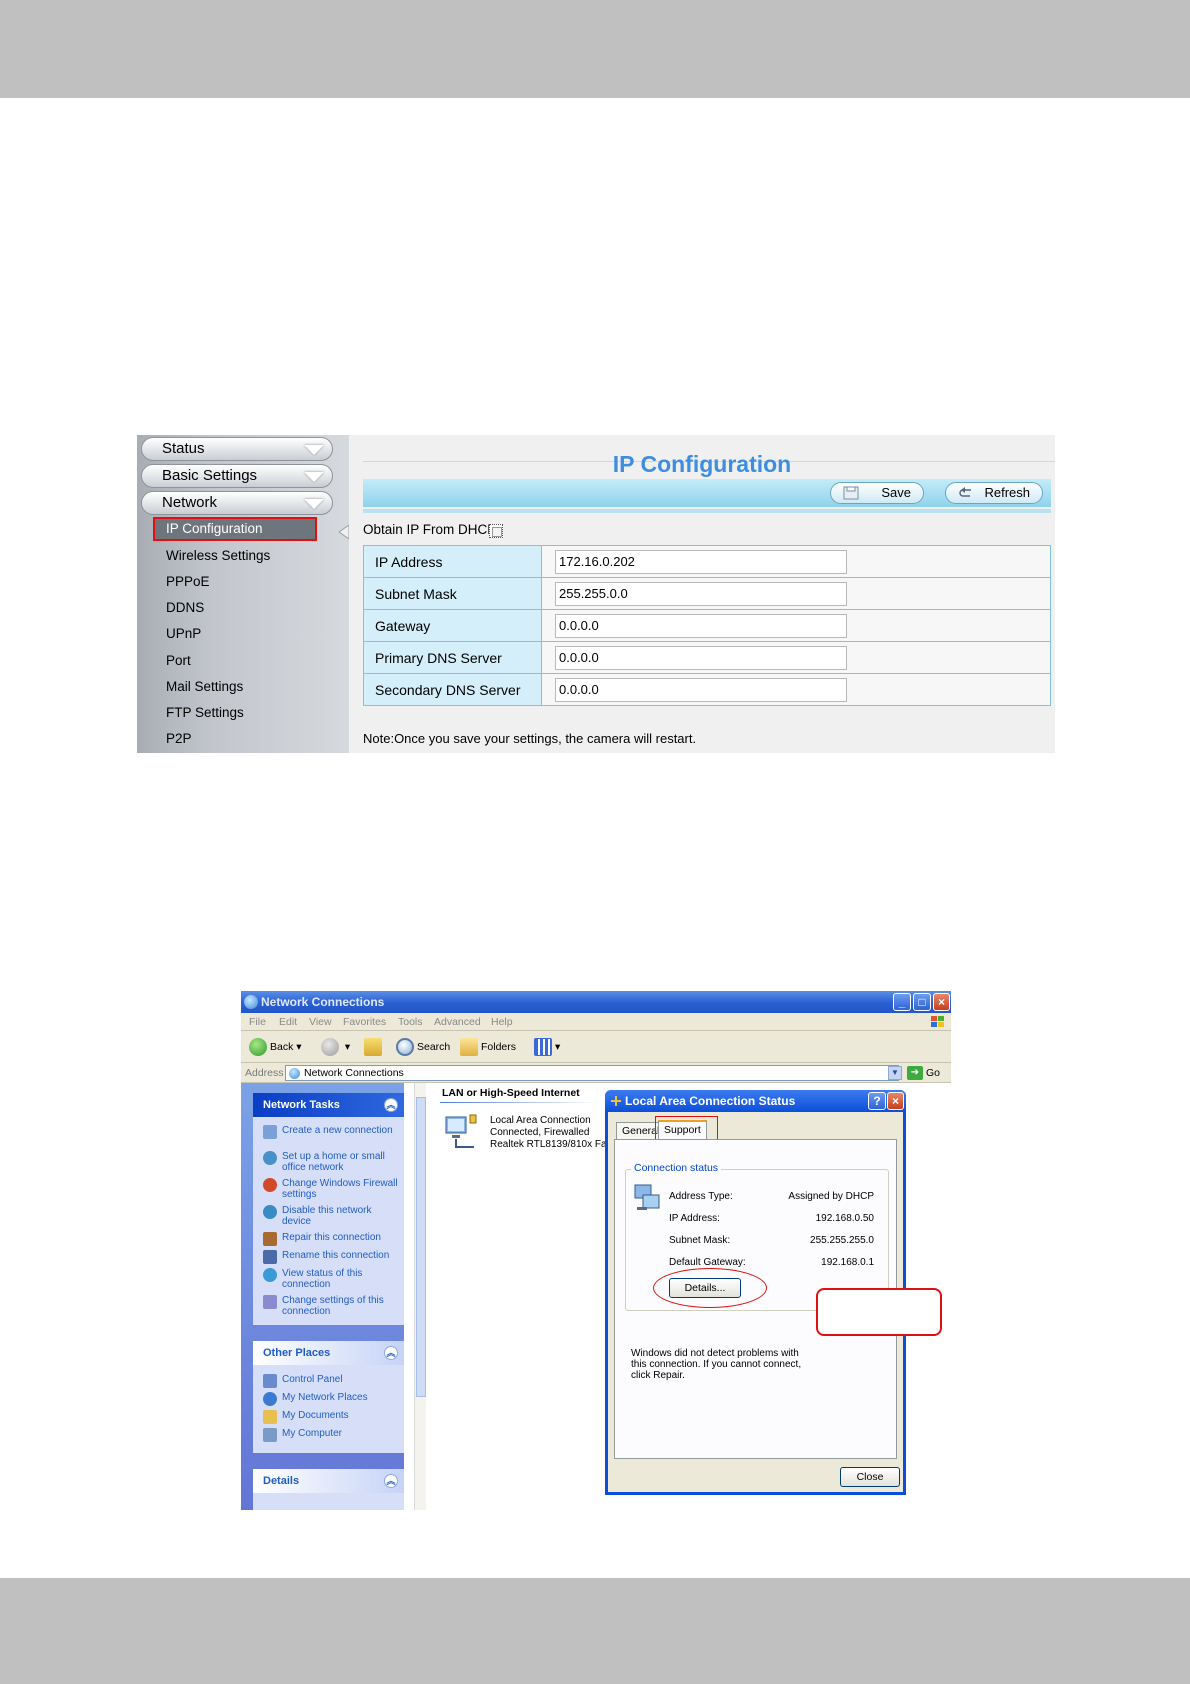 This screenshot has width=1190, height=1684. What do you see at coordinates (237, 503) in the screenshot?
I see `menu-network: Network` at bounding box center [237, 503].